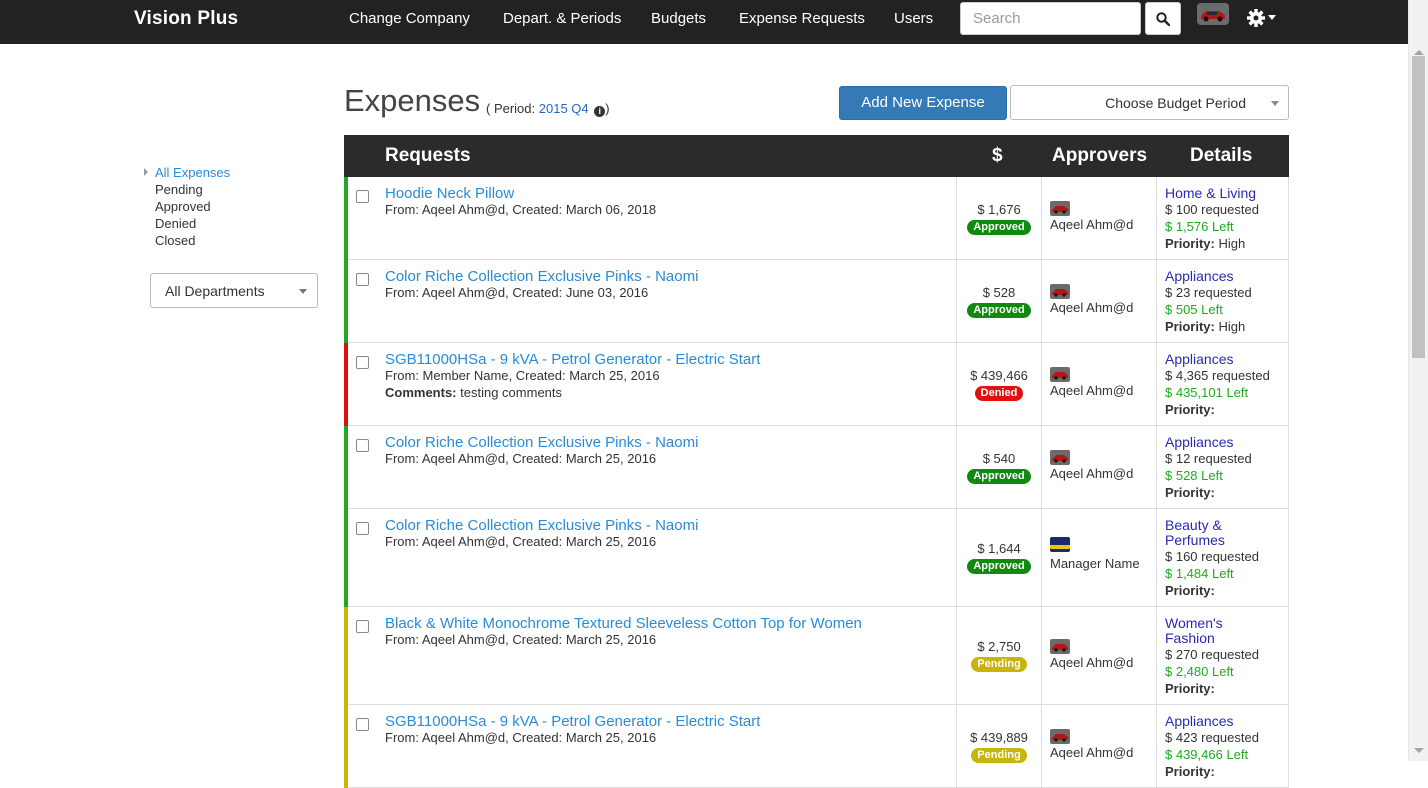 The height and width of the screenshot is (788, 1428). I want to click on filter-pending: Pending, so click(186, 189).